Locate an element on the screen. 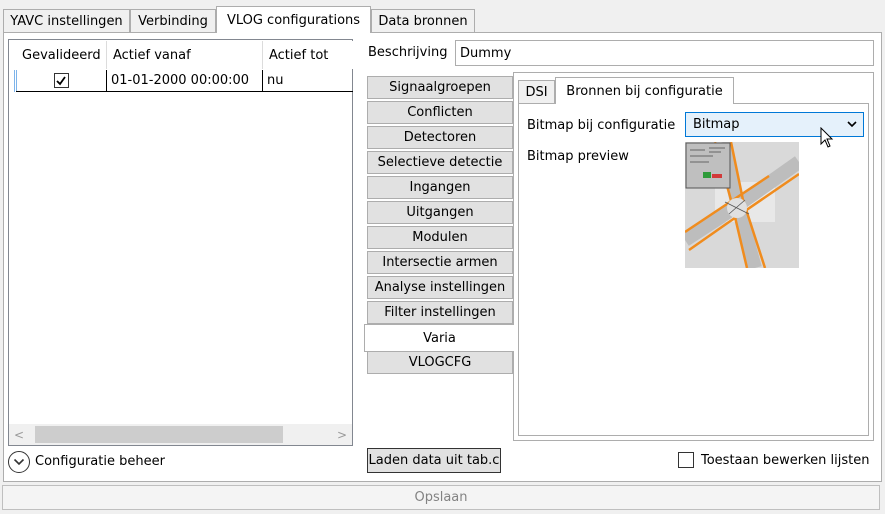  toestaan-bewerken-label: Toestaan bewerken lijsten is located at coordinates (785, 460).